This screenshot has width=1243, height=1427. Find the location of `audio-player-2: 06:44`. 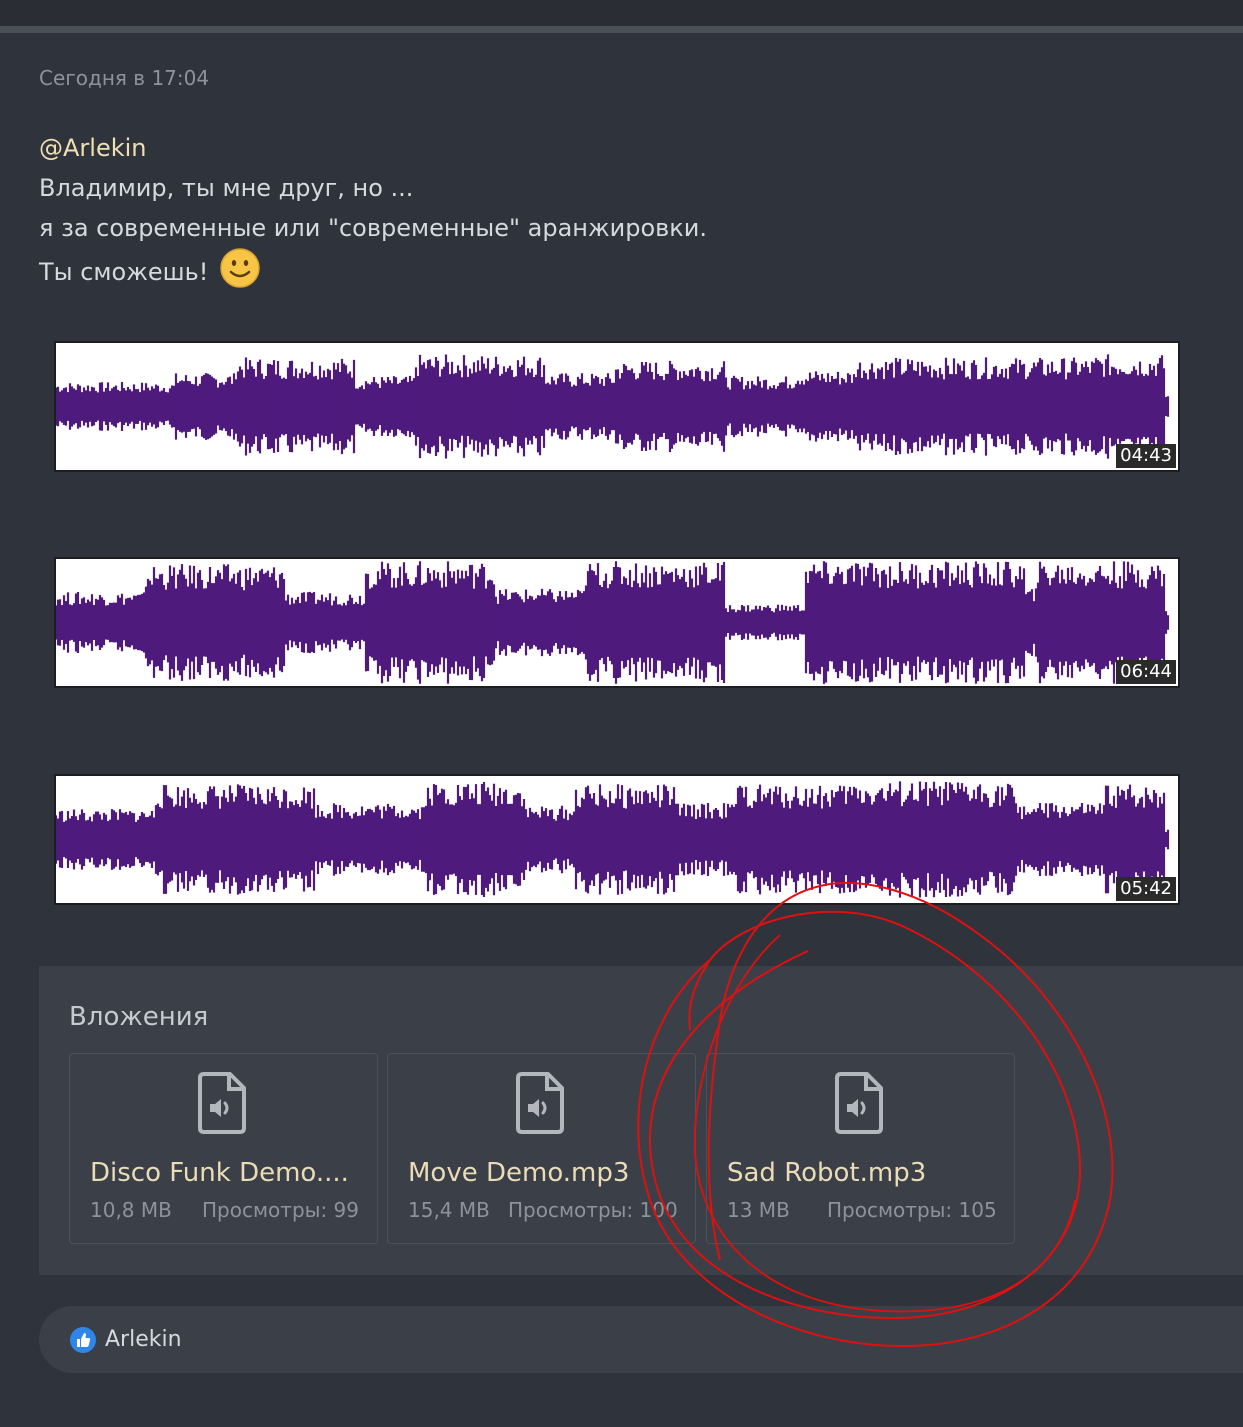

audio-player-2: 06:44 is located at coordinates (617, 622).